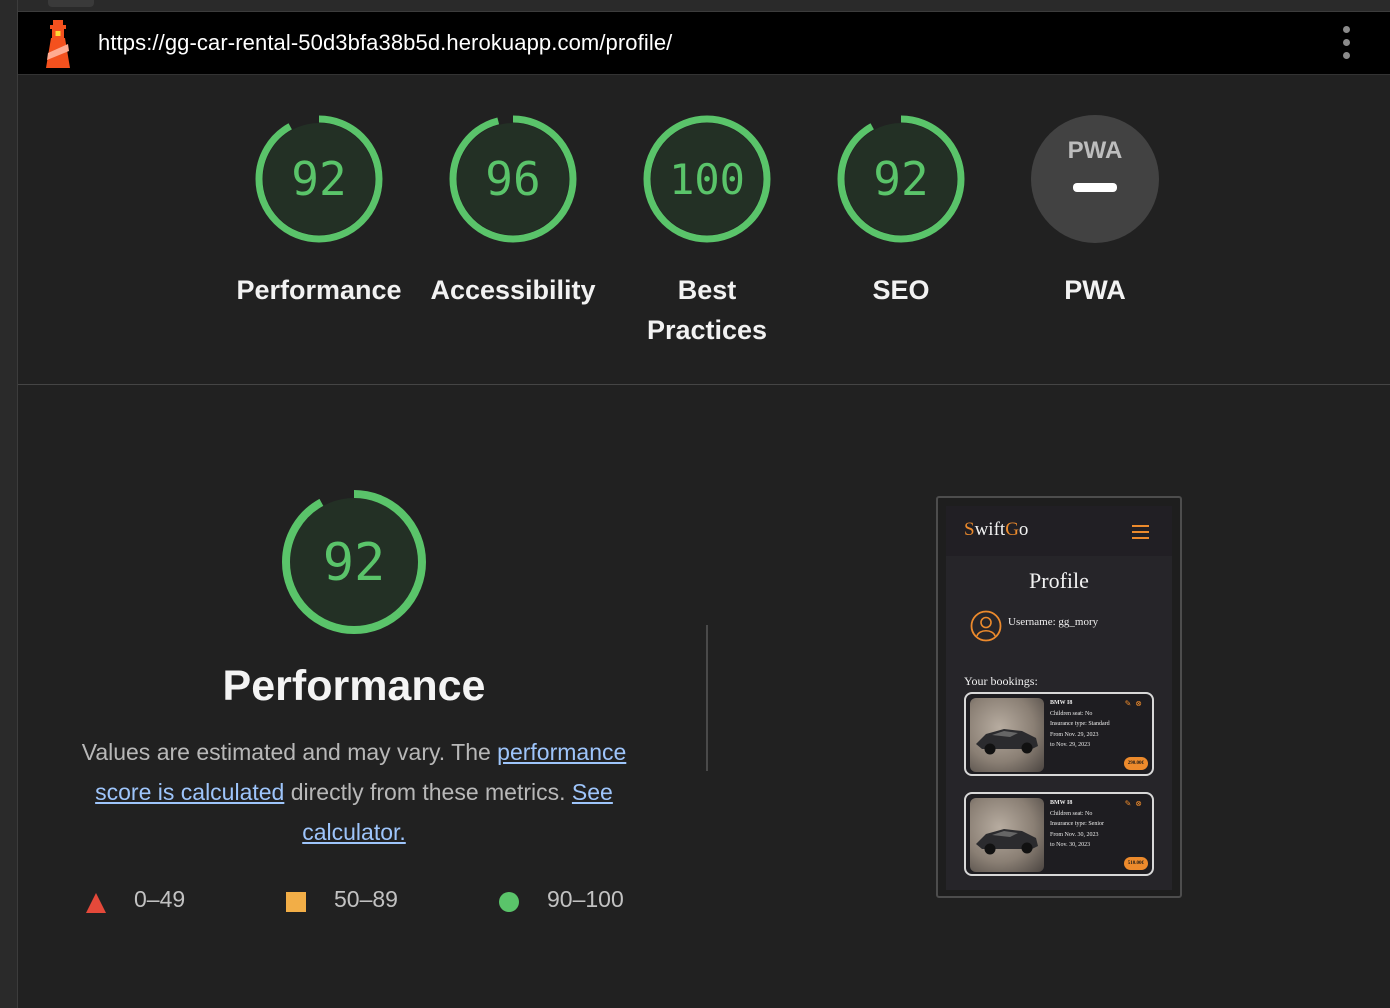 The width and height of the screenshot is (1390, 1008). Describe the element at coordinates (289, 752) in the screenshot. I see `desc-text-1: Values are estimated and may vary. The` at that location.